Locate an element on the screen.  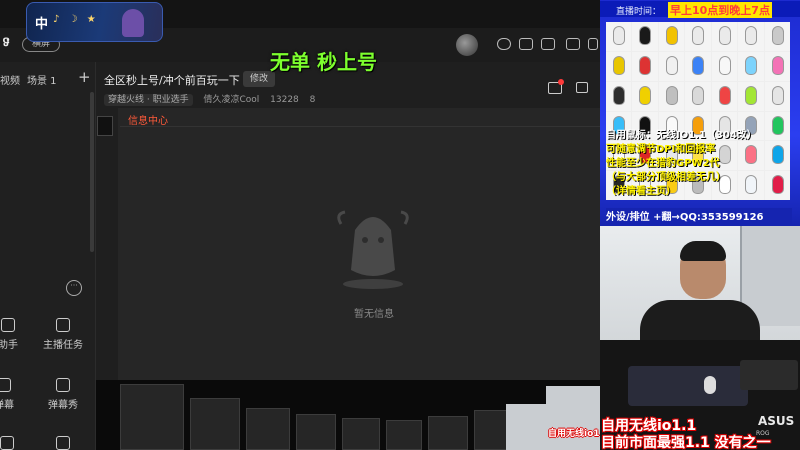
app-logo-icon: ទ is located at coordinates (6, 42).